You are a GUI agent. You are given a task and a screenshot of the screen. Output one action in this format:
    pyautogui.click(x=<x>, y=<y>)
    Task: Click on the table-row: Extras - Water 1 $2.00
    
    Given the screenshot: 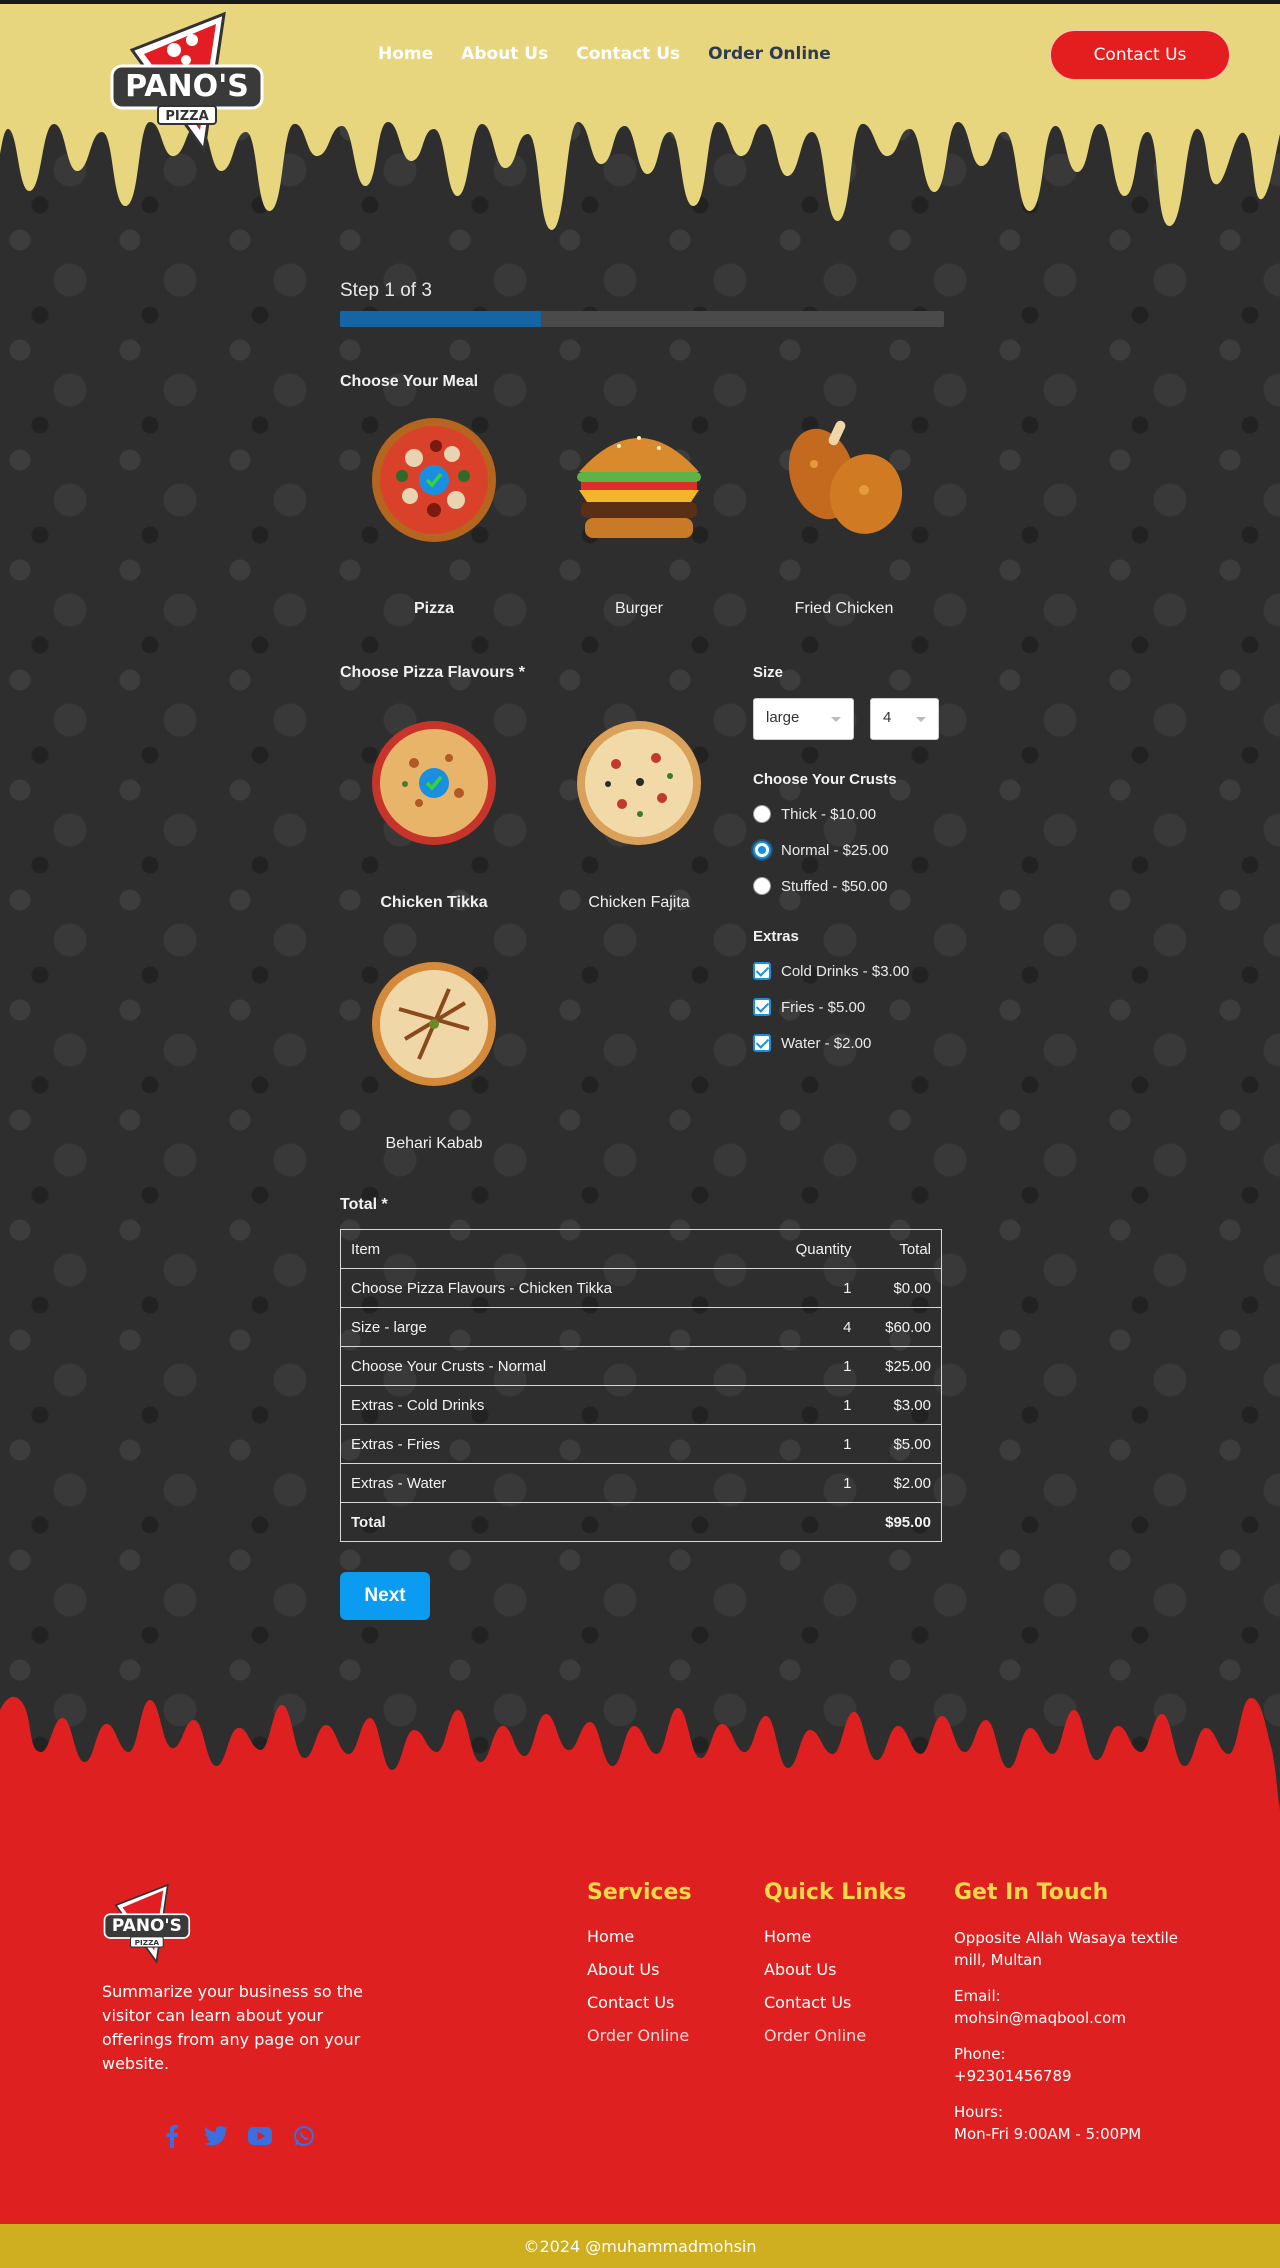 What is the action you would take?
    pyautogui.click(x=641, y=1483)
    